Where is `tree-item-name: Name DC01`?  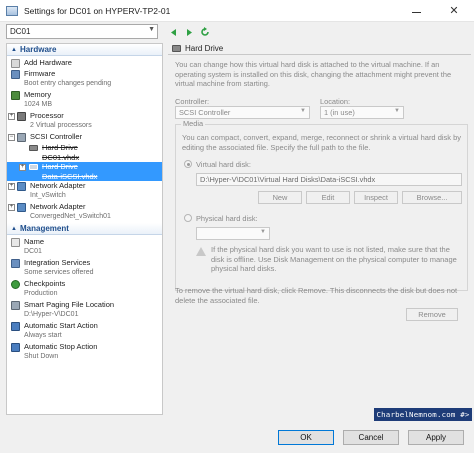 tree-item-name: Name DC01 is located at coordinates (84, 246).